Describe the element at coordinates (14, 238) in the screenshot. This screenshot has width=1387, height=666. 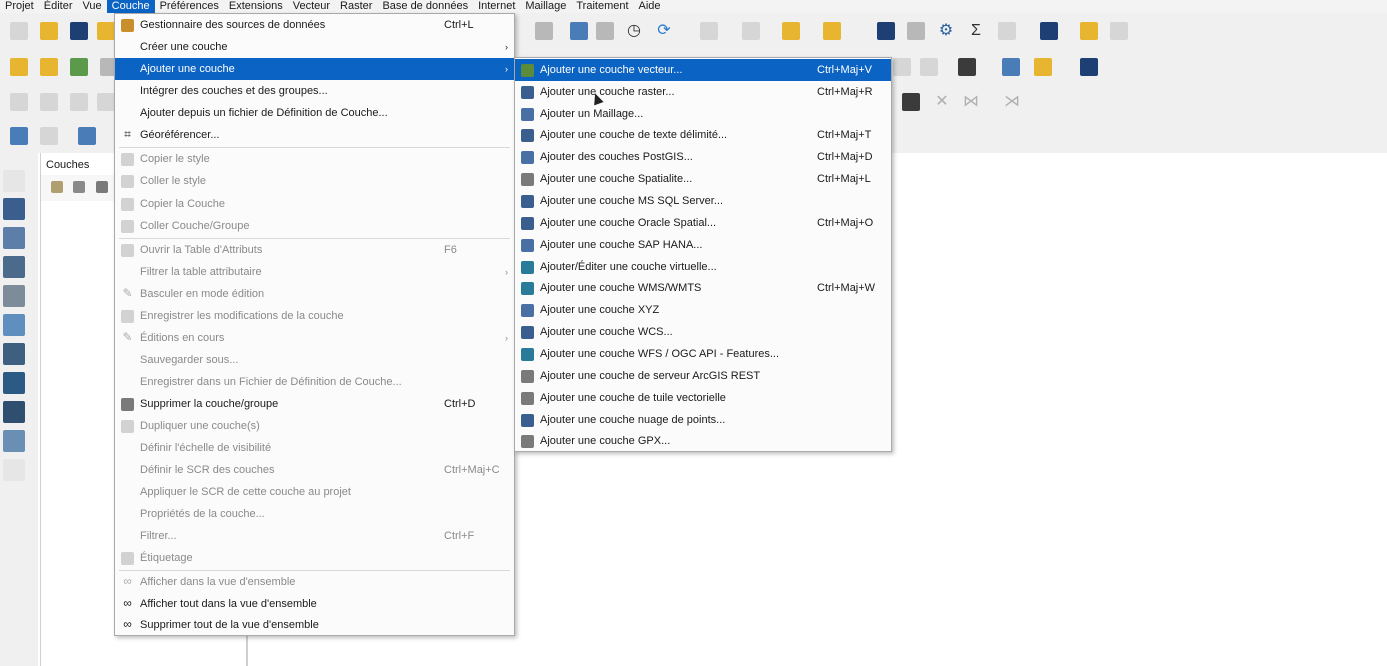
I see `add-mesh-left-icon` at that location.